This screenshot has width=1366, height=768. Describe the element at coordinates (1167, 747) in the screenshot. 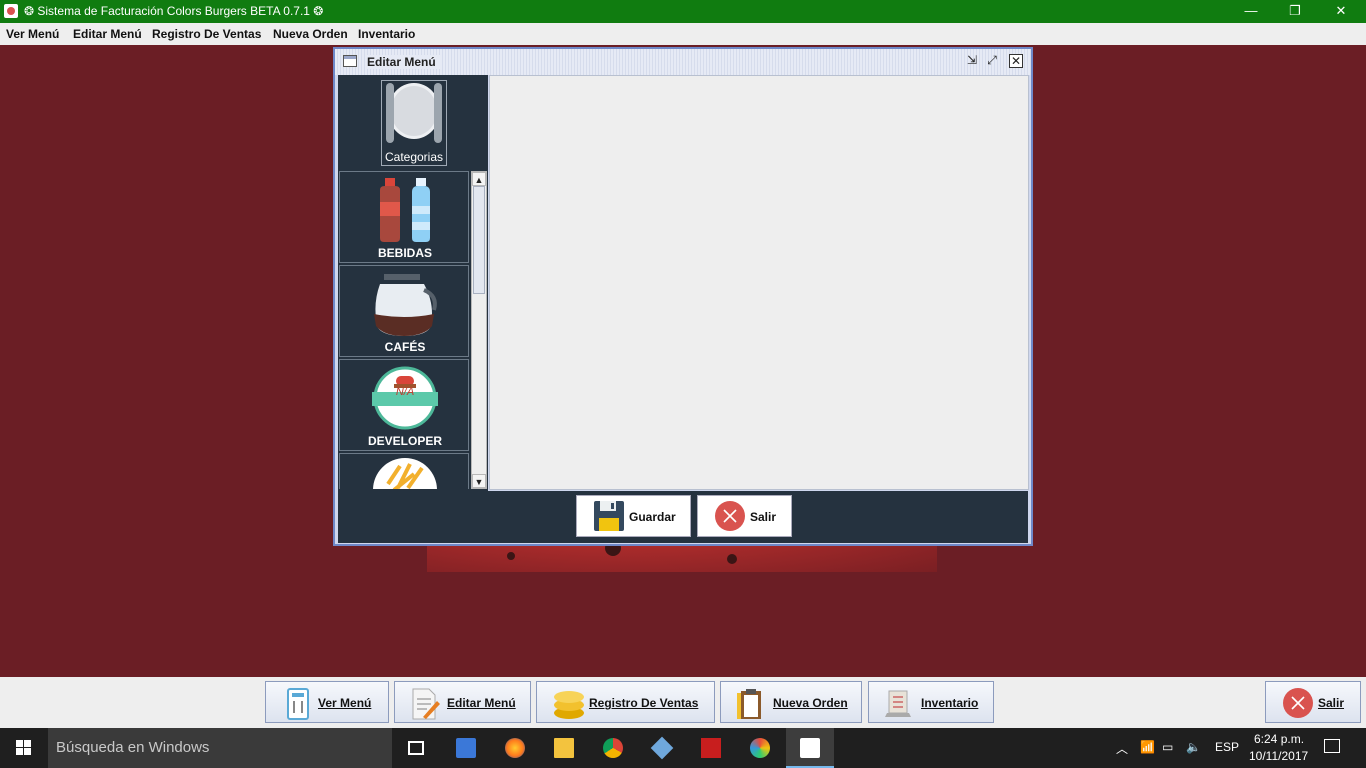

I see `battery-icon: ▭` at that location.